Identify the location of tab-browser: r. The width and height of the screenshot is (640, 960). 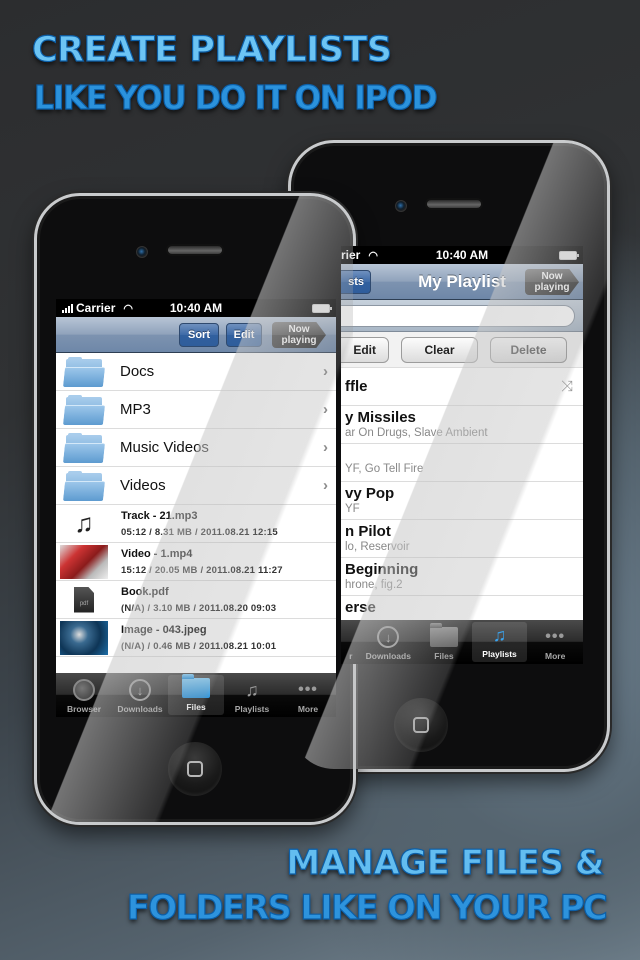
(350, 642).